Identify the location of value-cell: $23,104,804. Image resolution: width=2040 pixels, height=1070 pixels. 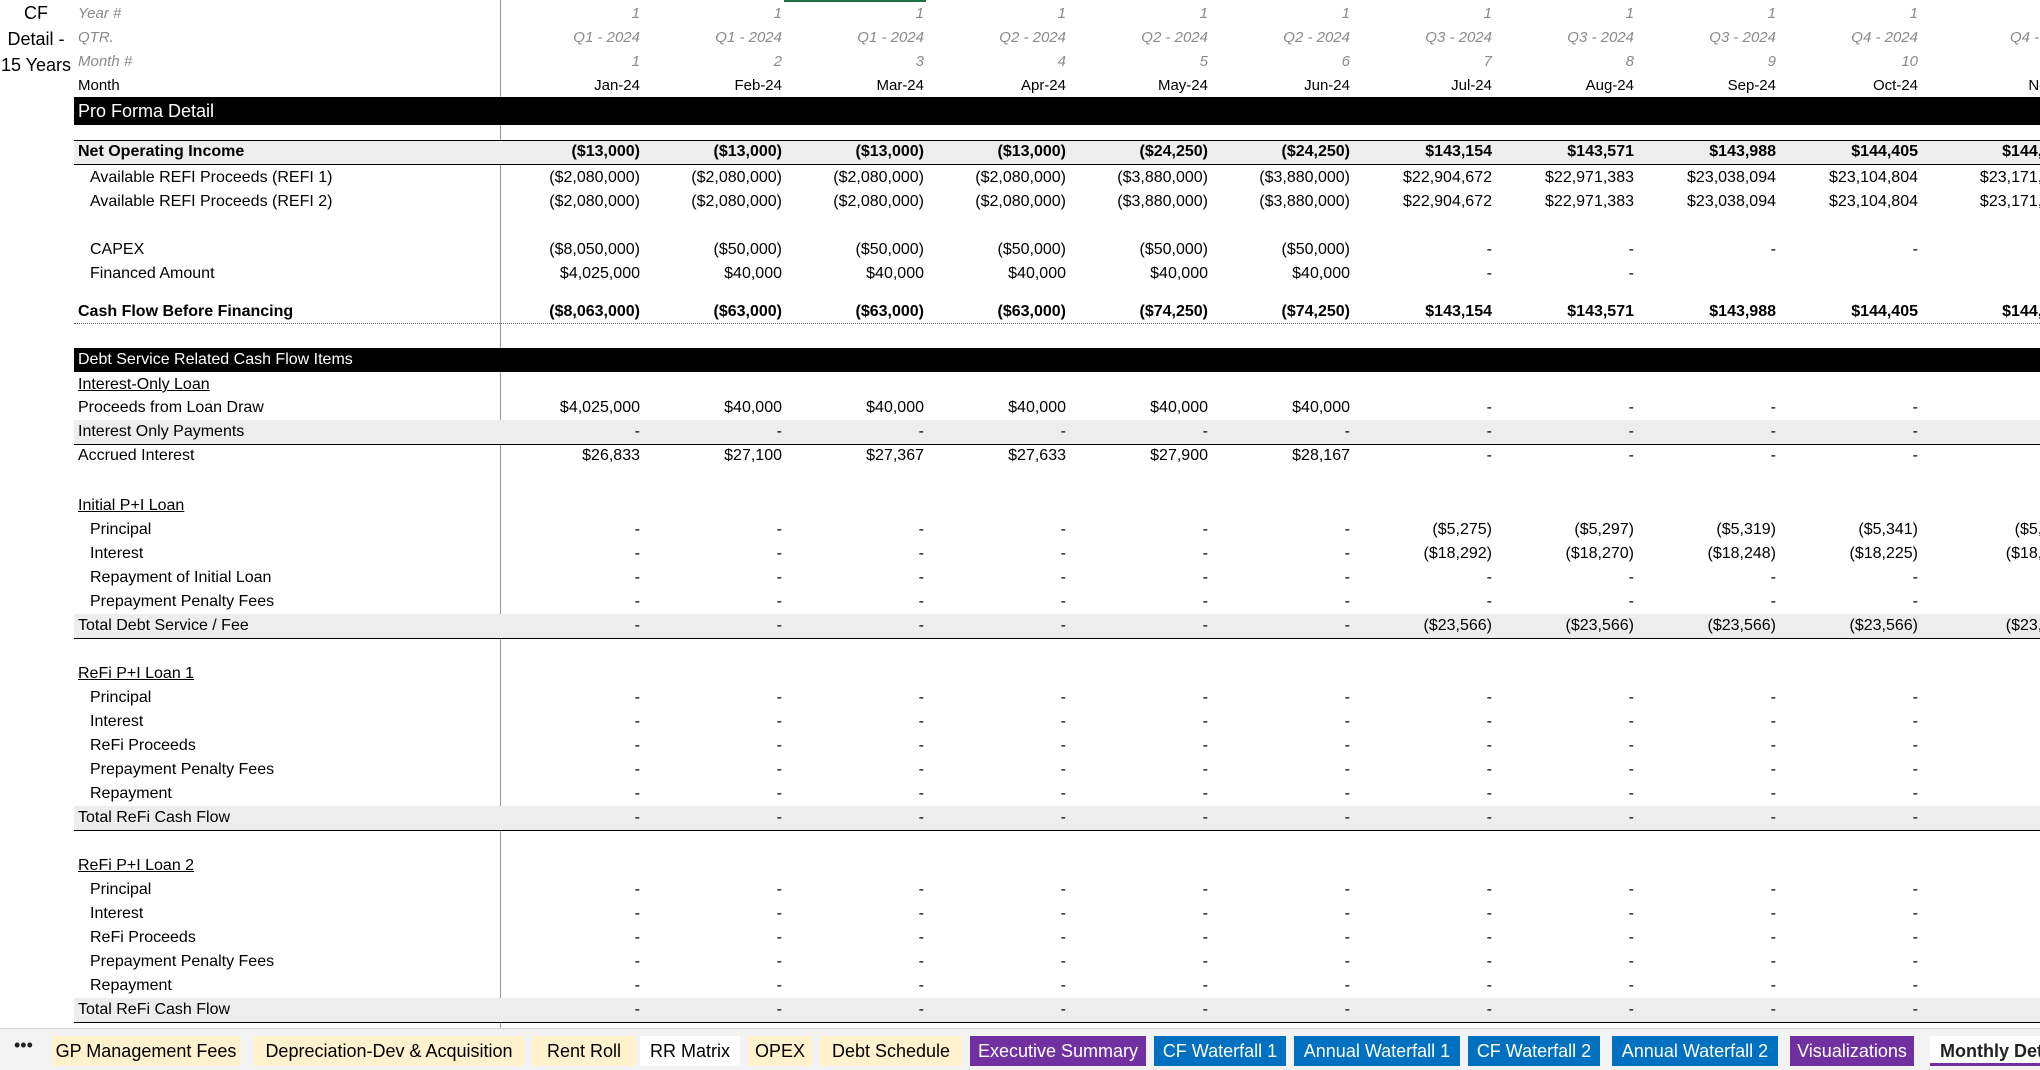
(1853, 178).